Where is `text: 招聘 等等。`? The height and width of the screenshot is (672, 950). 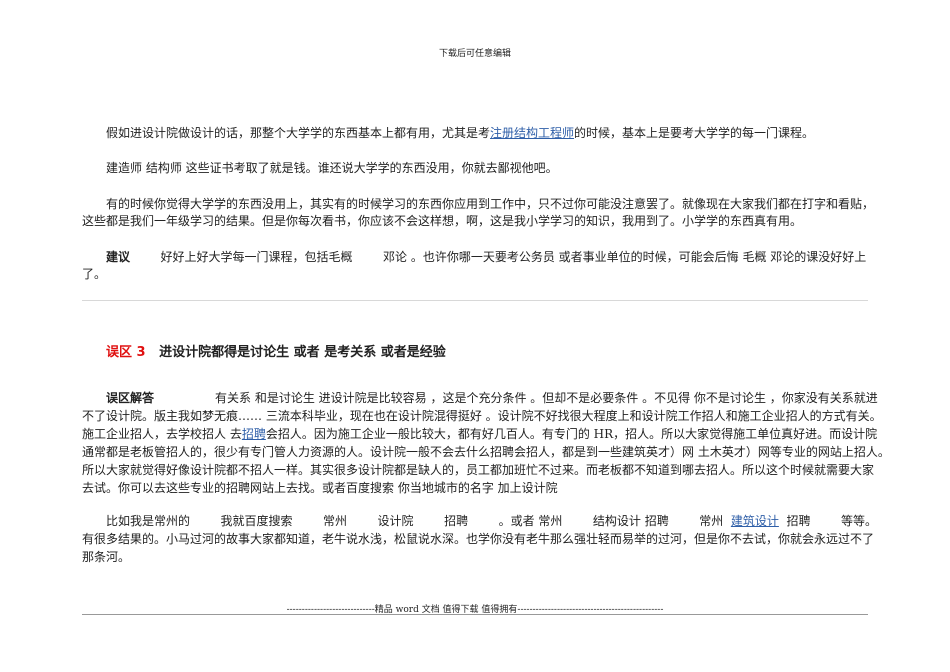
text: 招聘 等等。 is located at coordinates (828, 521).